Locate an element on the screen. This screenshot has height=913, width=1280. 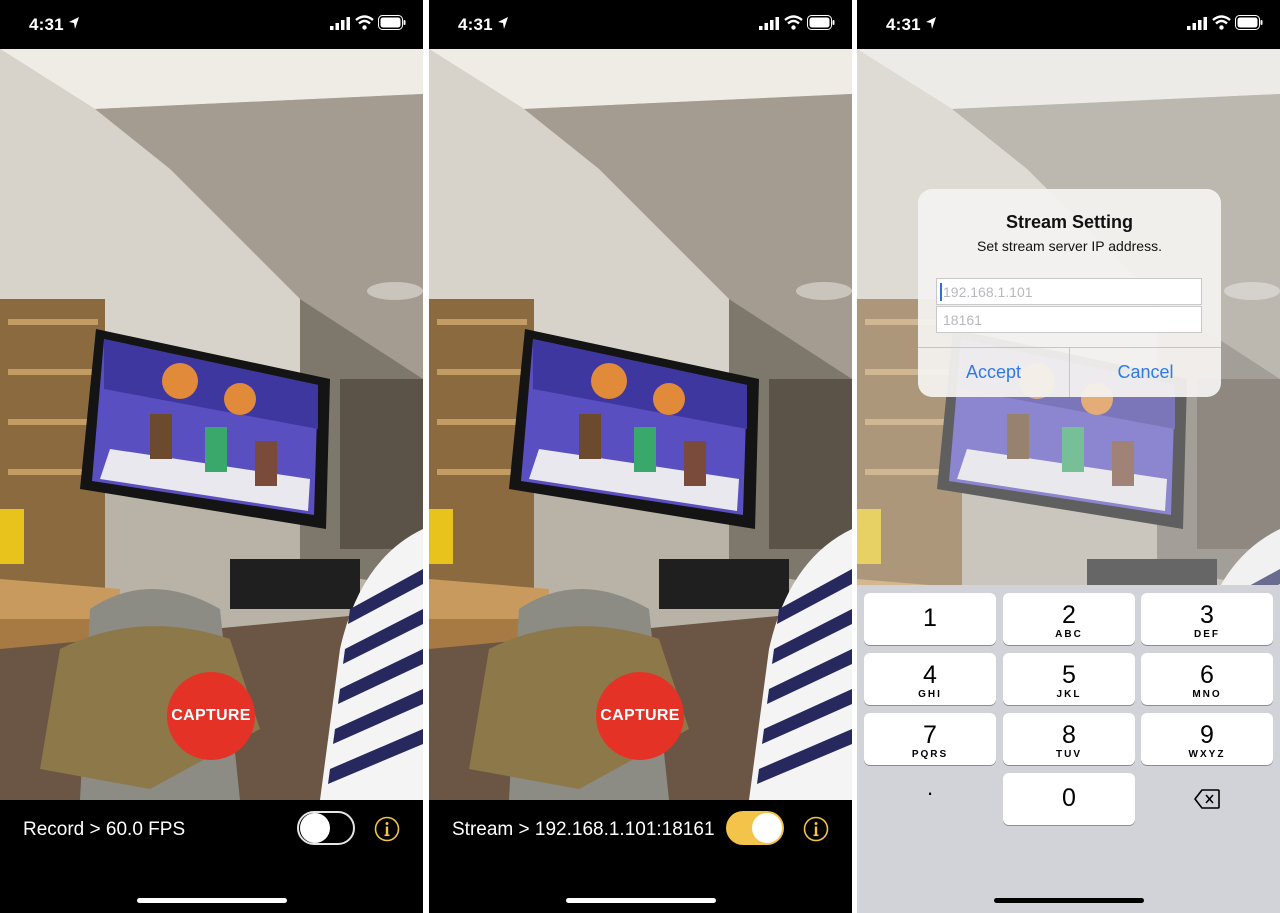
key-digit: 9 is located at coordinates (1207, 735).